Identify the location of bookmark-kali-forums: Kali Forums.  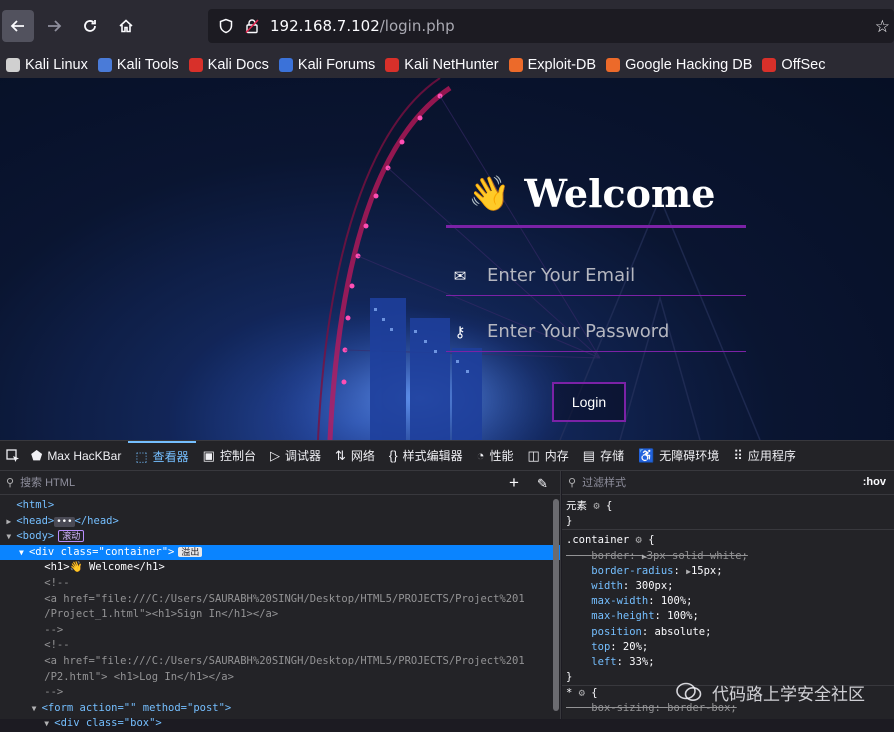
(327, 65).